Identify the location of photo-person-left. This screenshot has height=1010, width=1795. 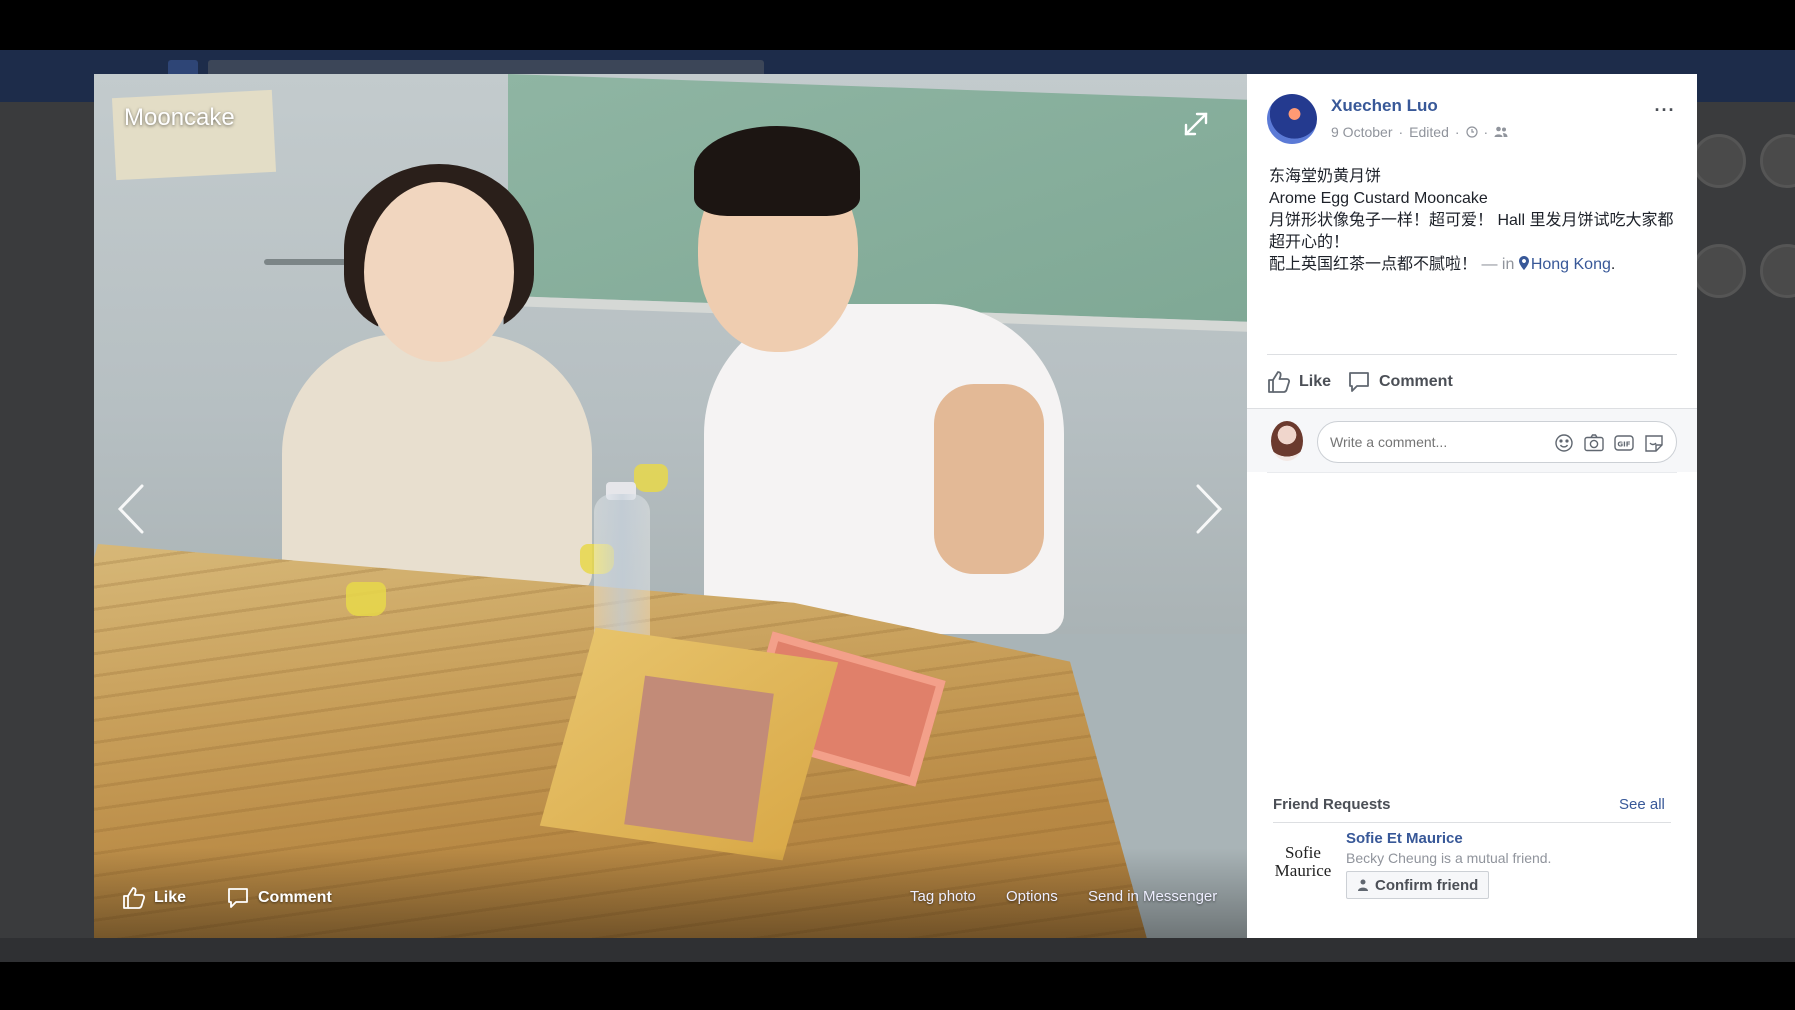
(437, 464).